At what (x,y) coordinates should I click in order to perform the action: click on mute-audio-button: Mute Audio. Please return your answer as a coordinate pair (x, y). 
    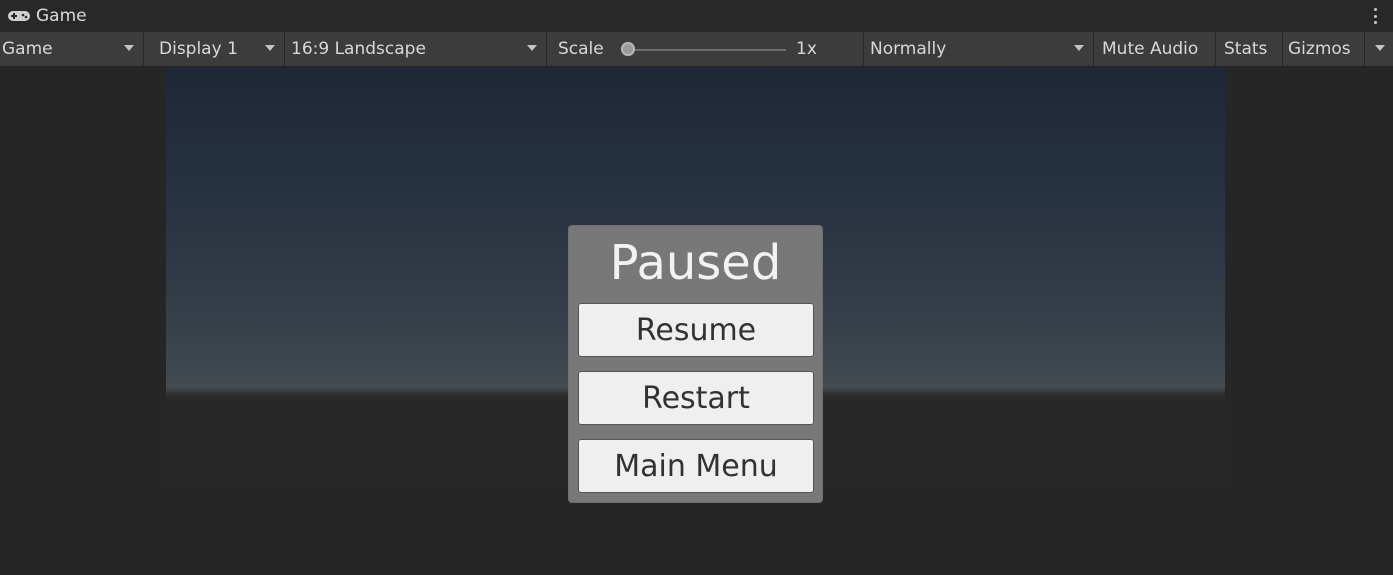
    Looking at the image, I should click on (1155, 49).